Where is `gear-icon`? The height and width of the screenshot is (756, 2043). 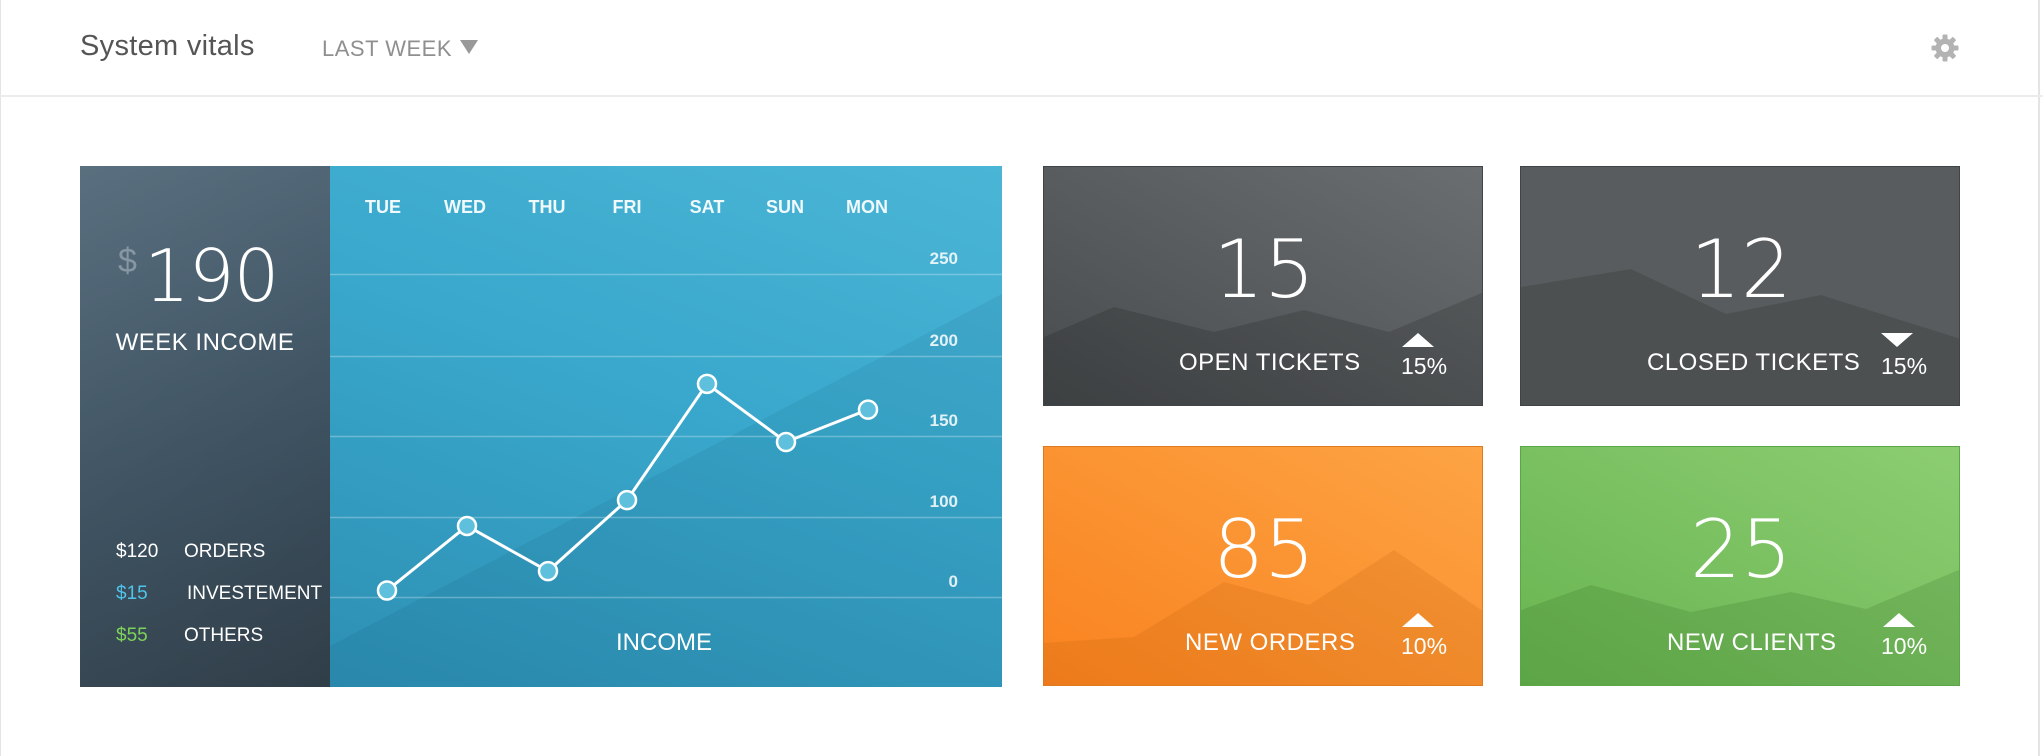 gear-icon is located at coordinates (1945, 48).